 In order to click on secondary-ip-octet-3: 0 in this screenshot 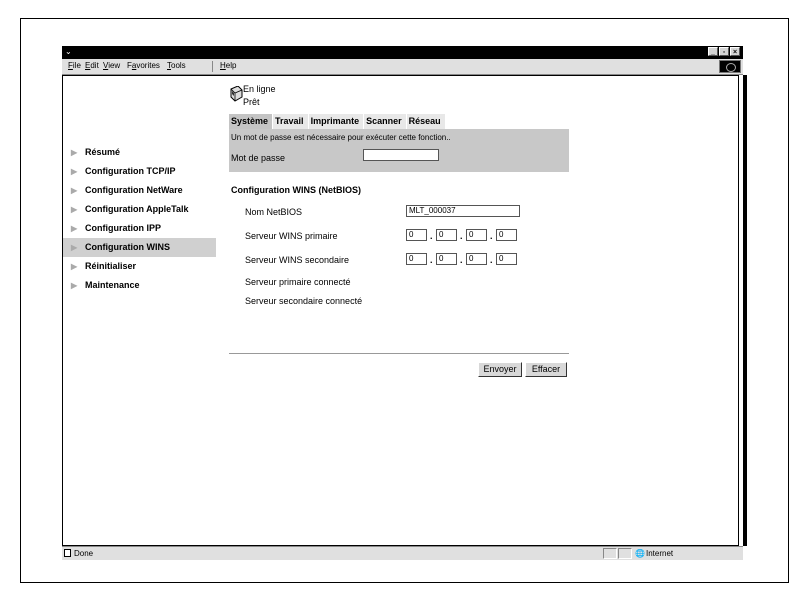, I will do `click(476, 259)`.